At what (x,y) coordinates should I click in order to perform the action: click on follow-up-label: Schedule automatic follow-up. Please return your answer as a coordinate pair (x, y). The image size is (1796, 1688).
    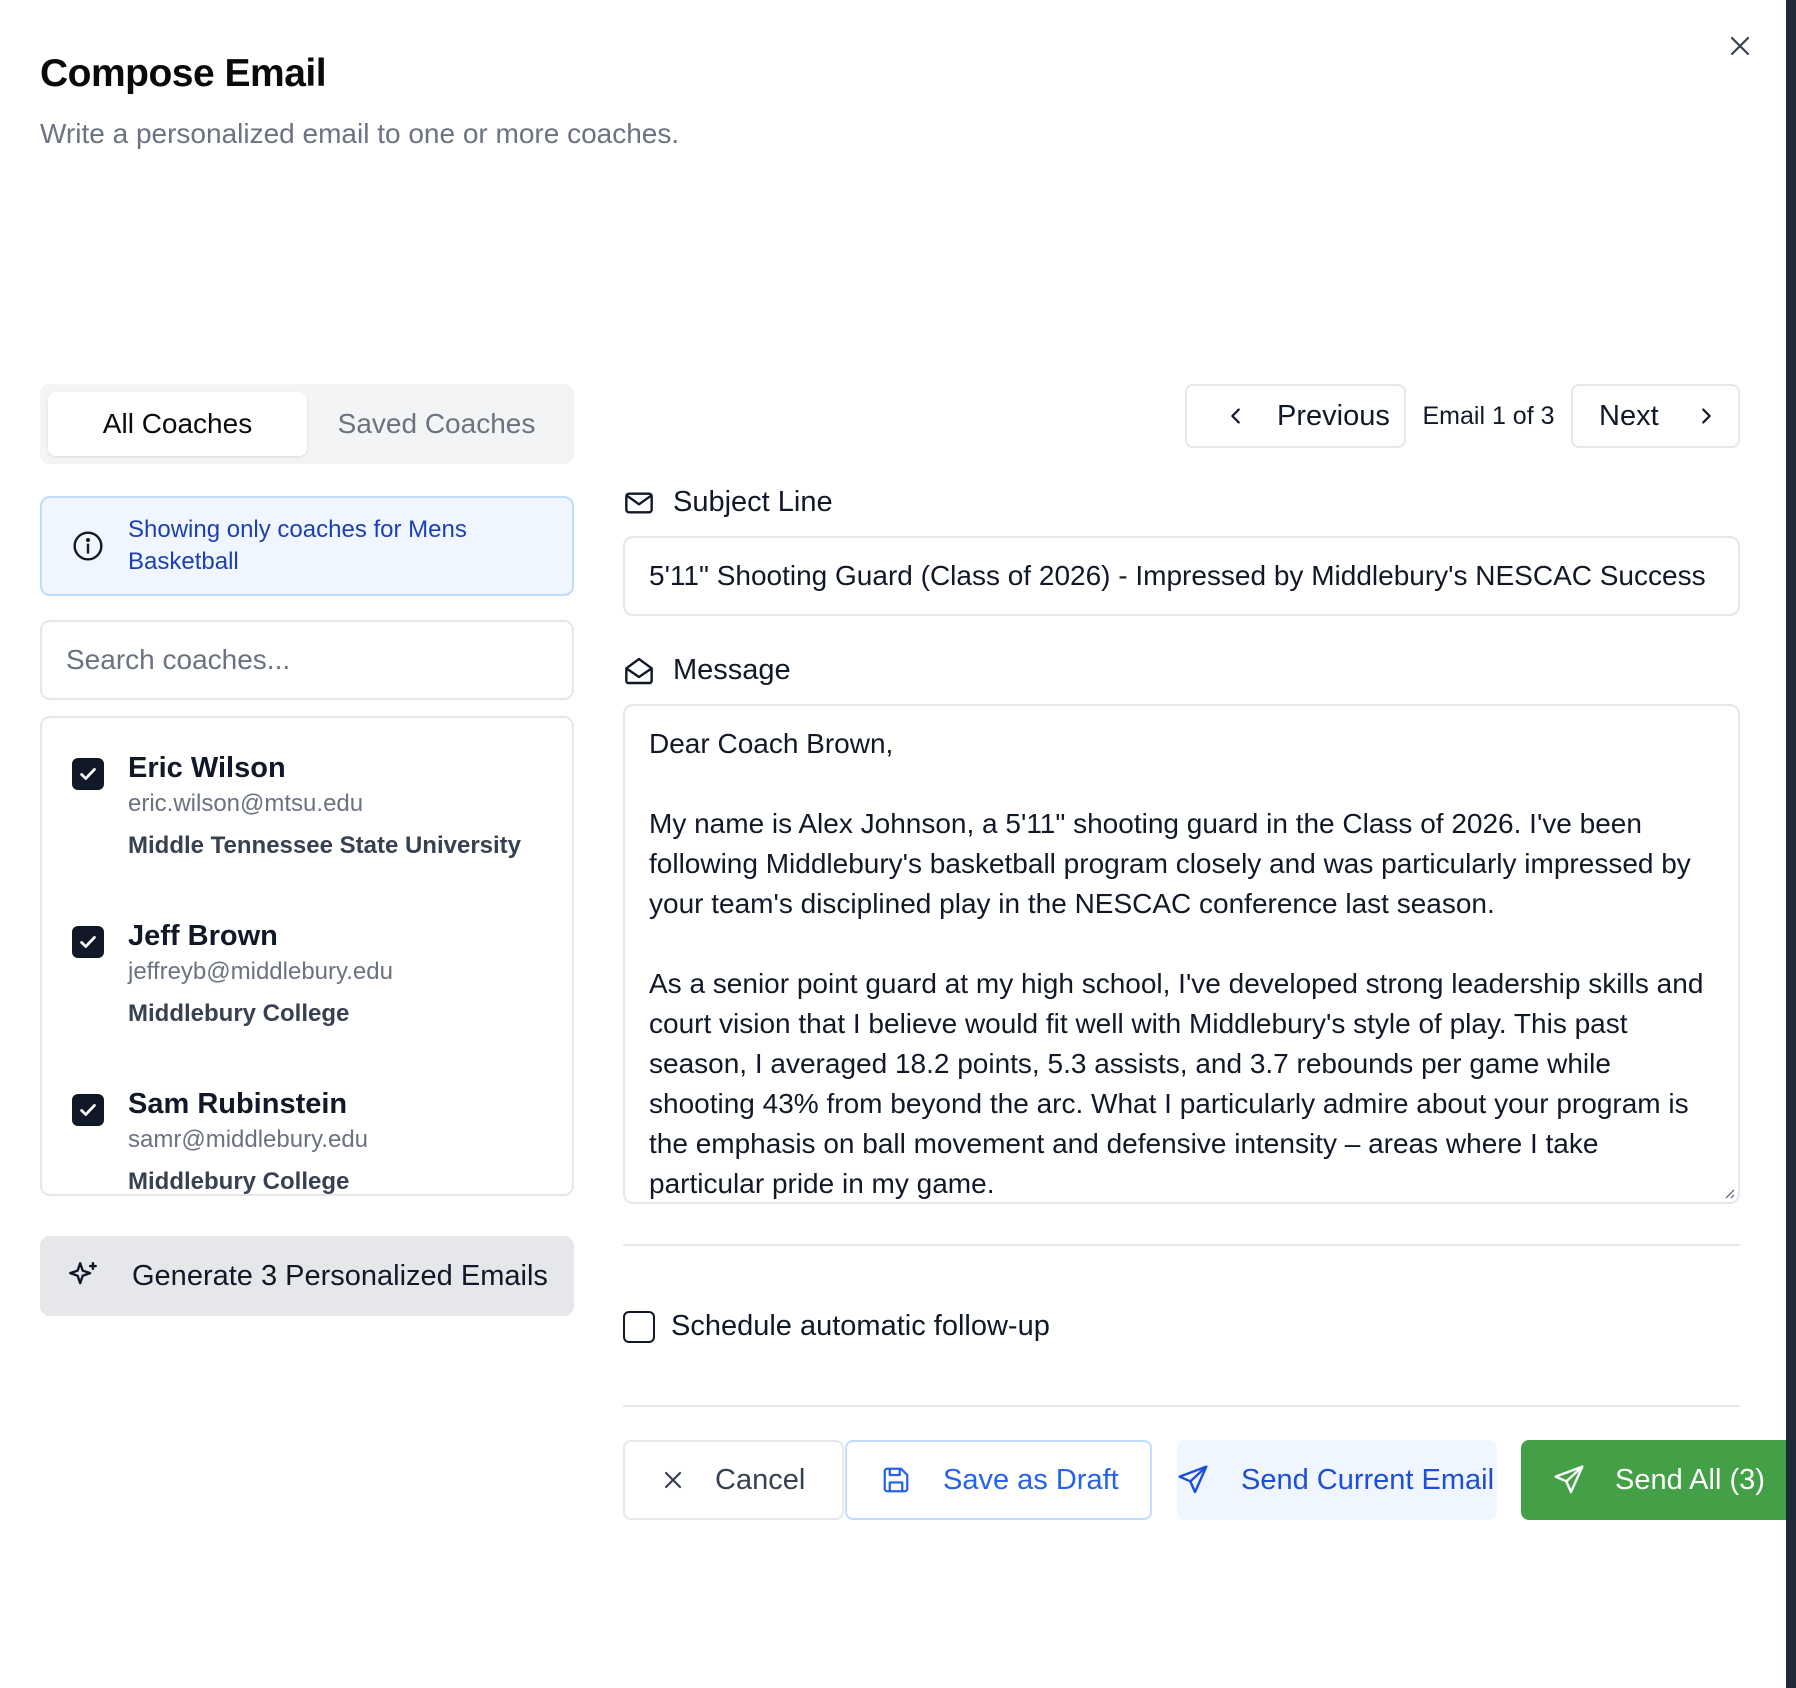
    Looking at the image, I should click on (860, 1326).